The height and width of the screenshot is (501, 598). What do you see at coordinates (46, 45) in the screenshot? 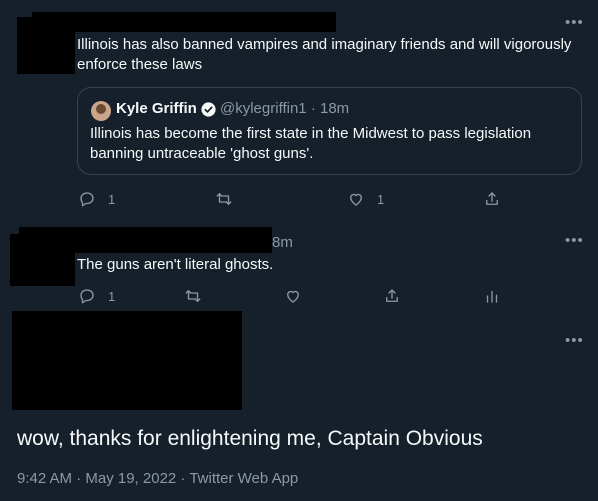
I see `redacted-avatar-tweet1` at bounding box center [46, 45].